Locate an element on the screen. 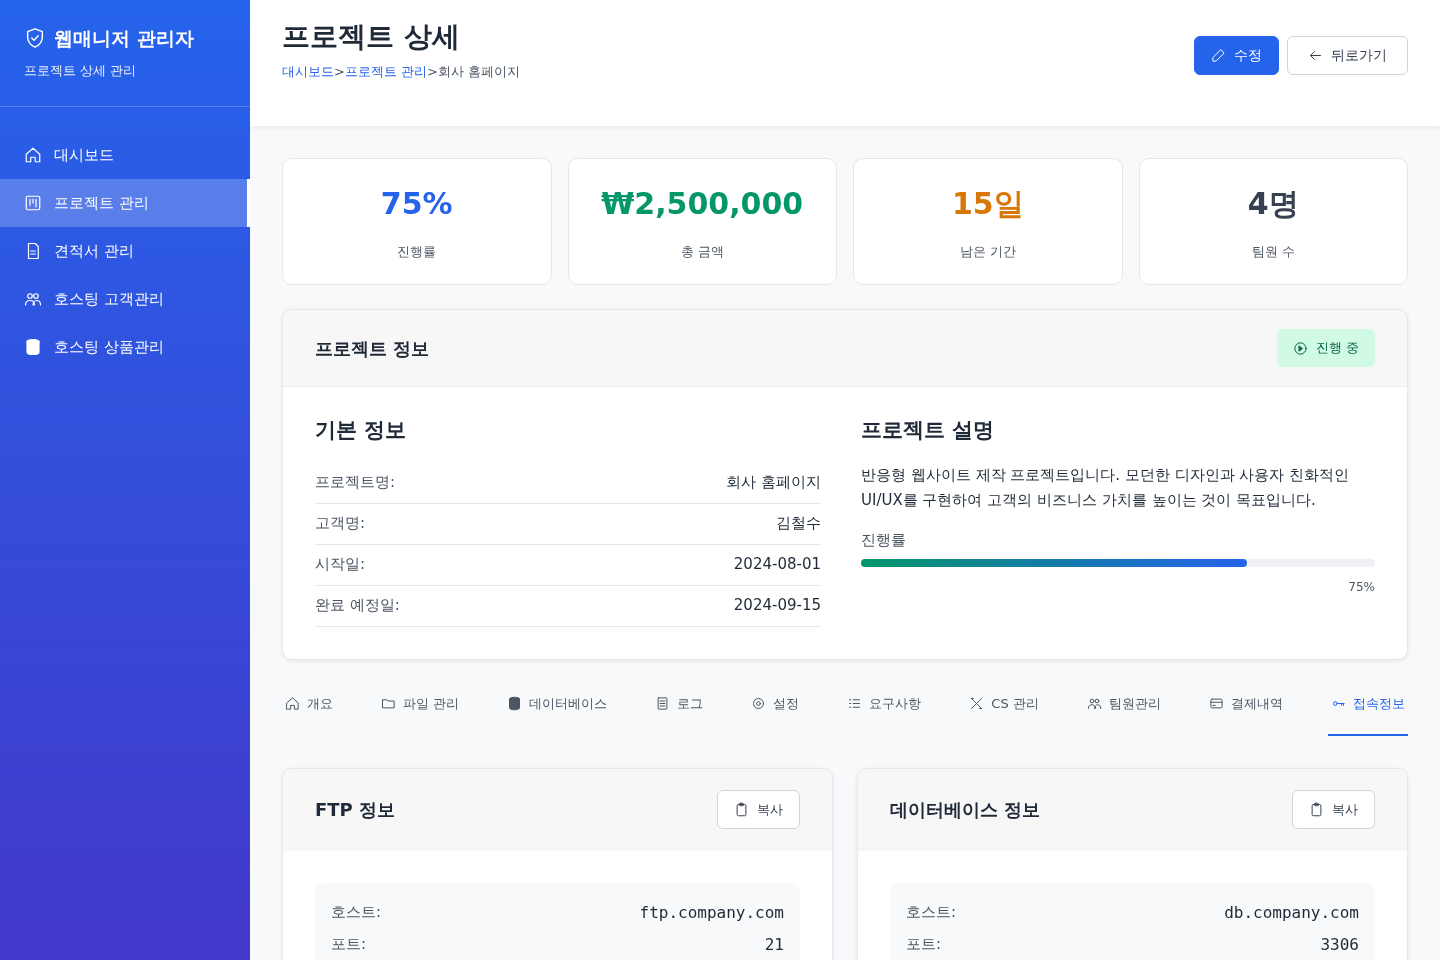 The height and width of the screenshot is (960, 1440). sidebar-item: 대시보드 is located at coordinates (125, 155).